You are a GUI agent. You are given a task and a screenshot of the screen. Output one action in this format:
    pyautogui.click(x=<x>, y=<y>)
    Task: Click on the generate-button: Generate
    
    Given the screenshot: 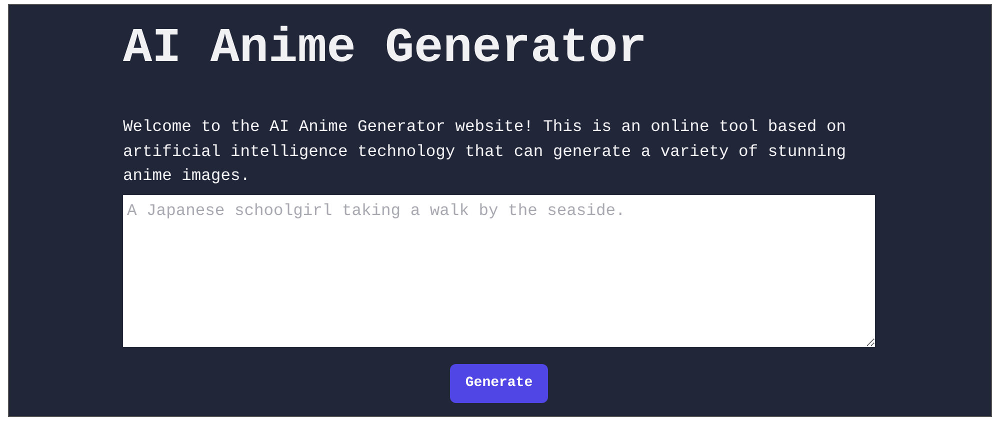 What is the action you would take?
    pyautogui.click(x=499, y=383)
    